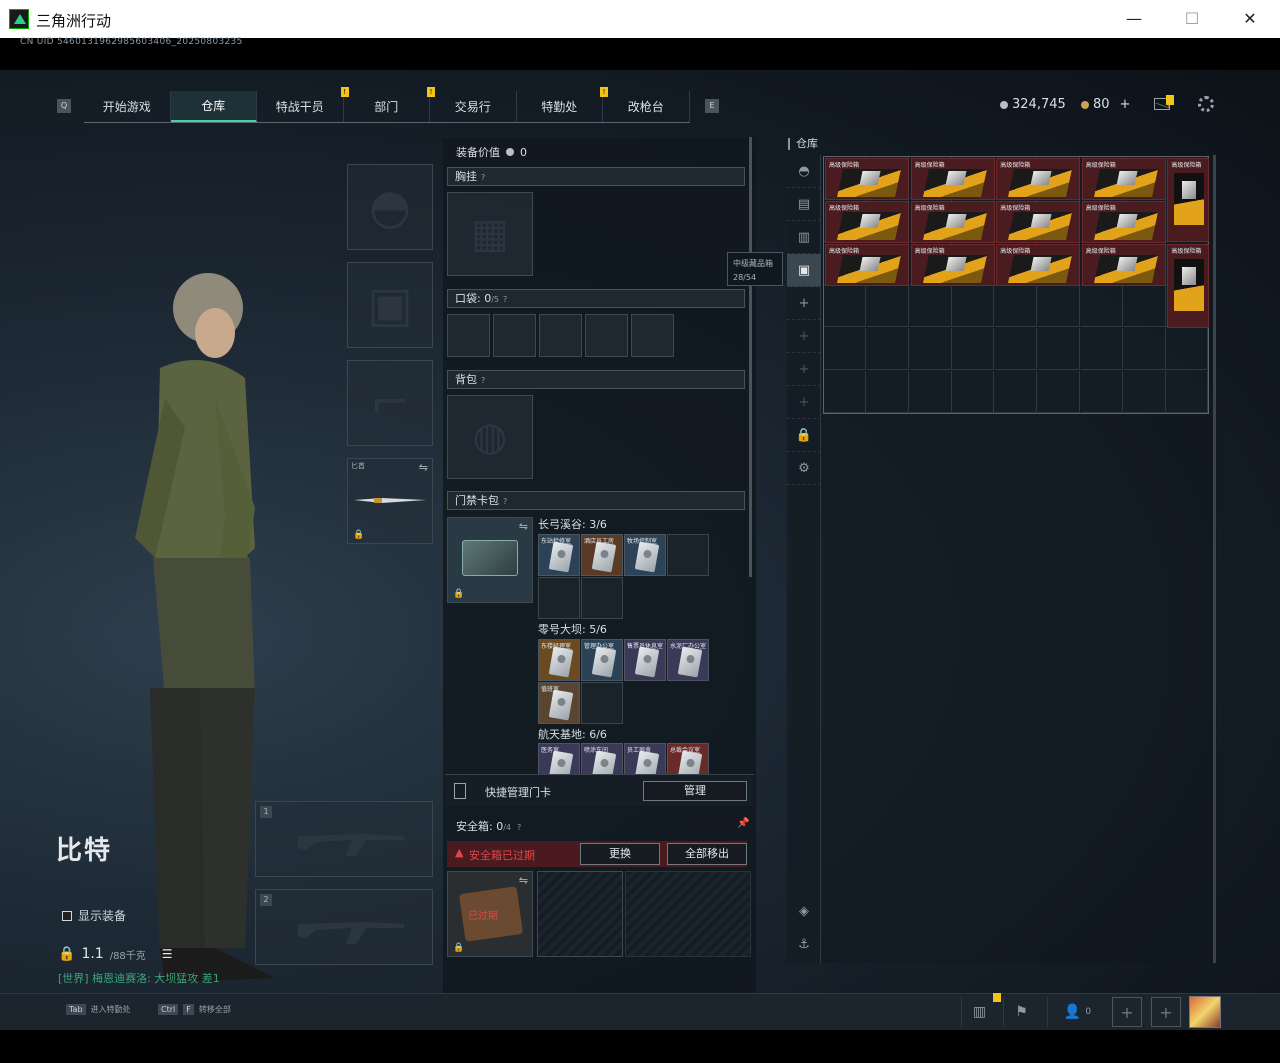  Describe the element at coordinates (646, 106) in the screenshot. I see `tab-gunsmith: 改枪台` at that location.